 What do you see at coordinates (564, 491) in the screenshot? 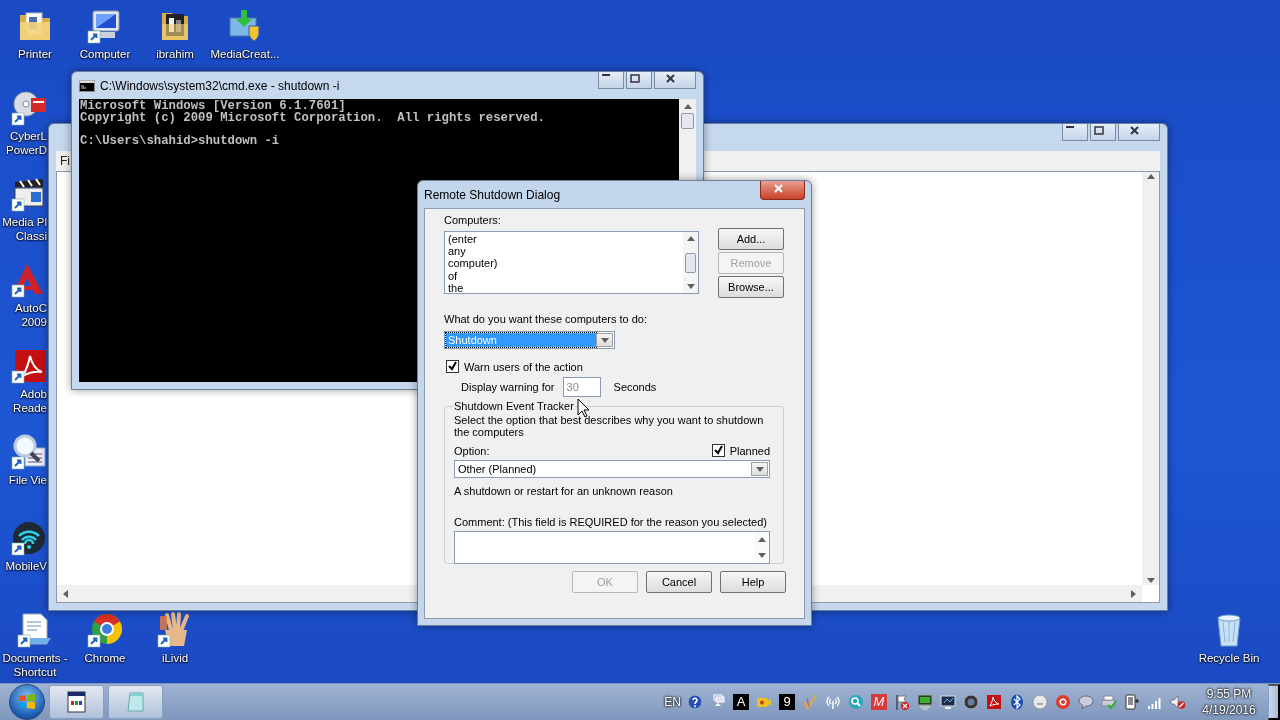
I see `description-text: A shutdown or restart for an unknown reason` at bounding box center [564, 491].